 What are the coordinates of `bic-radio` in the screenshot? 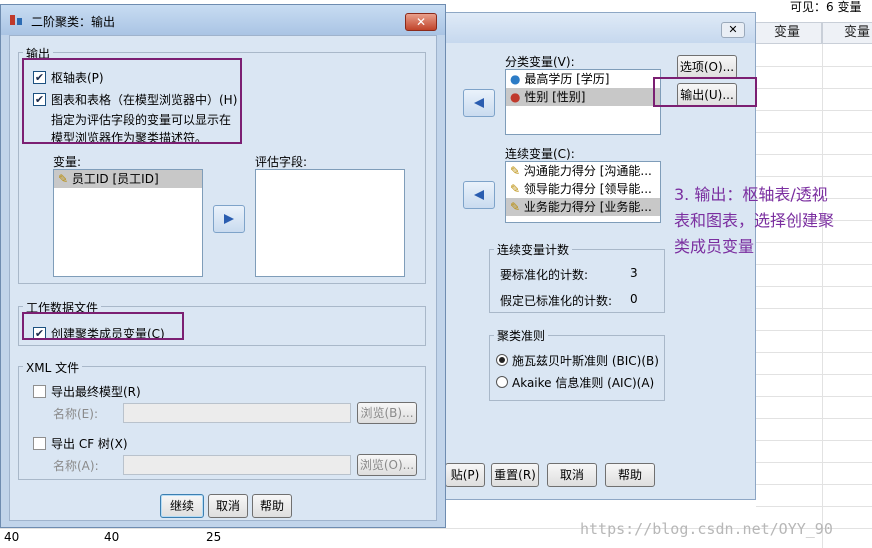 It's located at (502, 360).